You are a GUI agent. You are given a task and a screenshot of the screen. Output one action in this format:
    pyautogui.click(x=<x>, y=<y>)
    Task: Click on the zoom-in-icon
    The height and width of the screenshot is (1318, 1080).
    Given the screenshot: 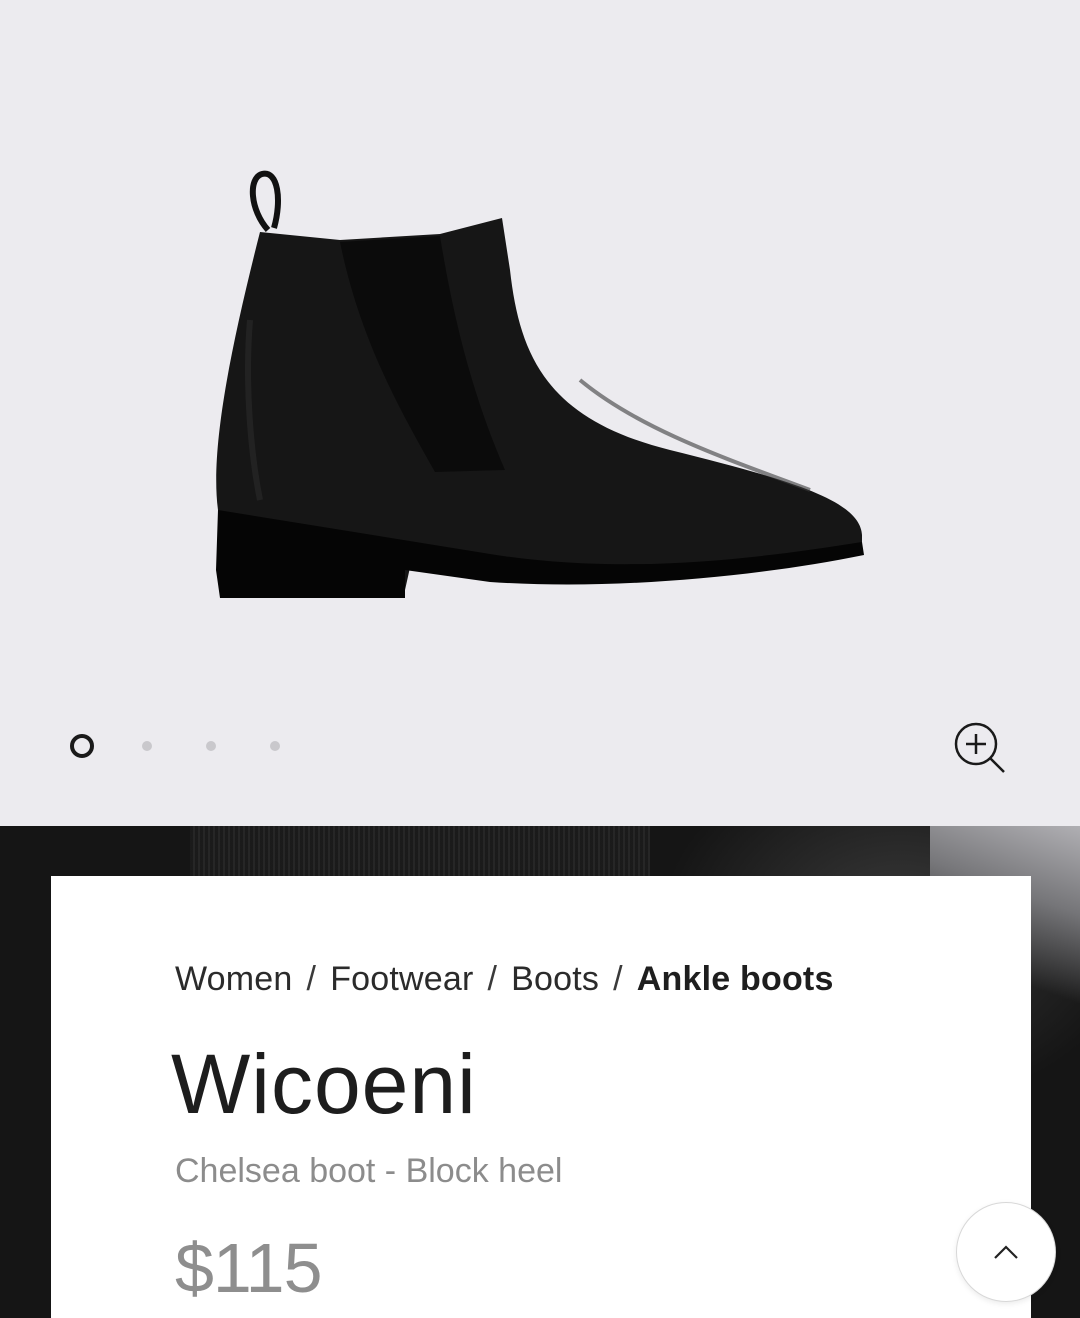 What is the action you would take?
    pyautogui.click(x=979, y=747)
    